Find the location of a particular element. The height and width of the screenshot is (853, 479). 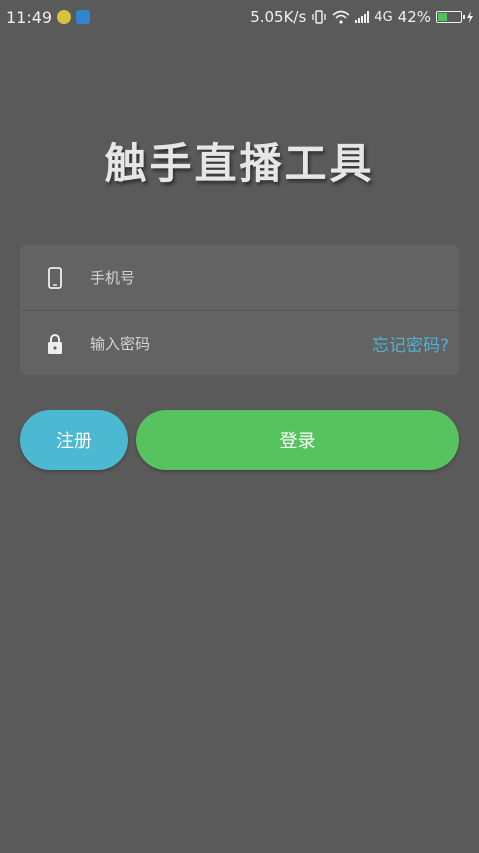

phone-input is located at coordinates (274, 277).